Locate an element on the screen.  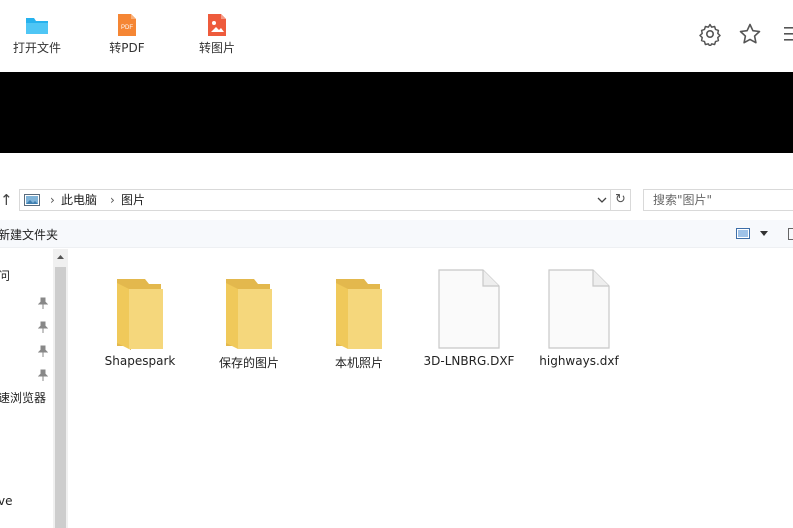
file-item: highways.dxf is located at coordinates (579, 319).